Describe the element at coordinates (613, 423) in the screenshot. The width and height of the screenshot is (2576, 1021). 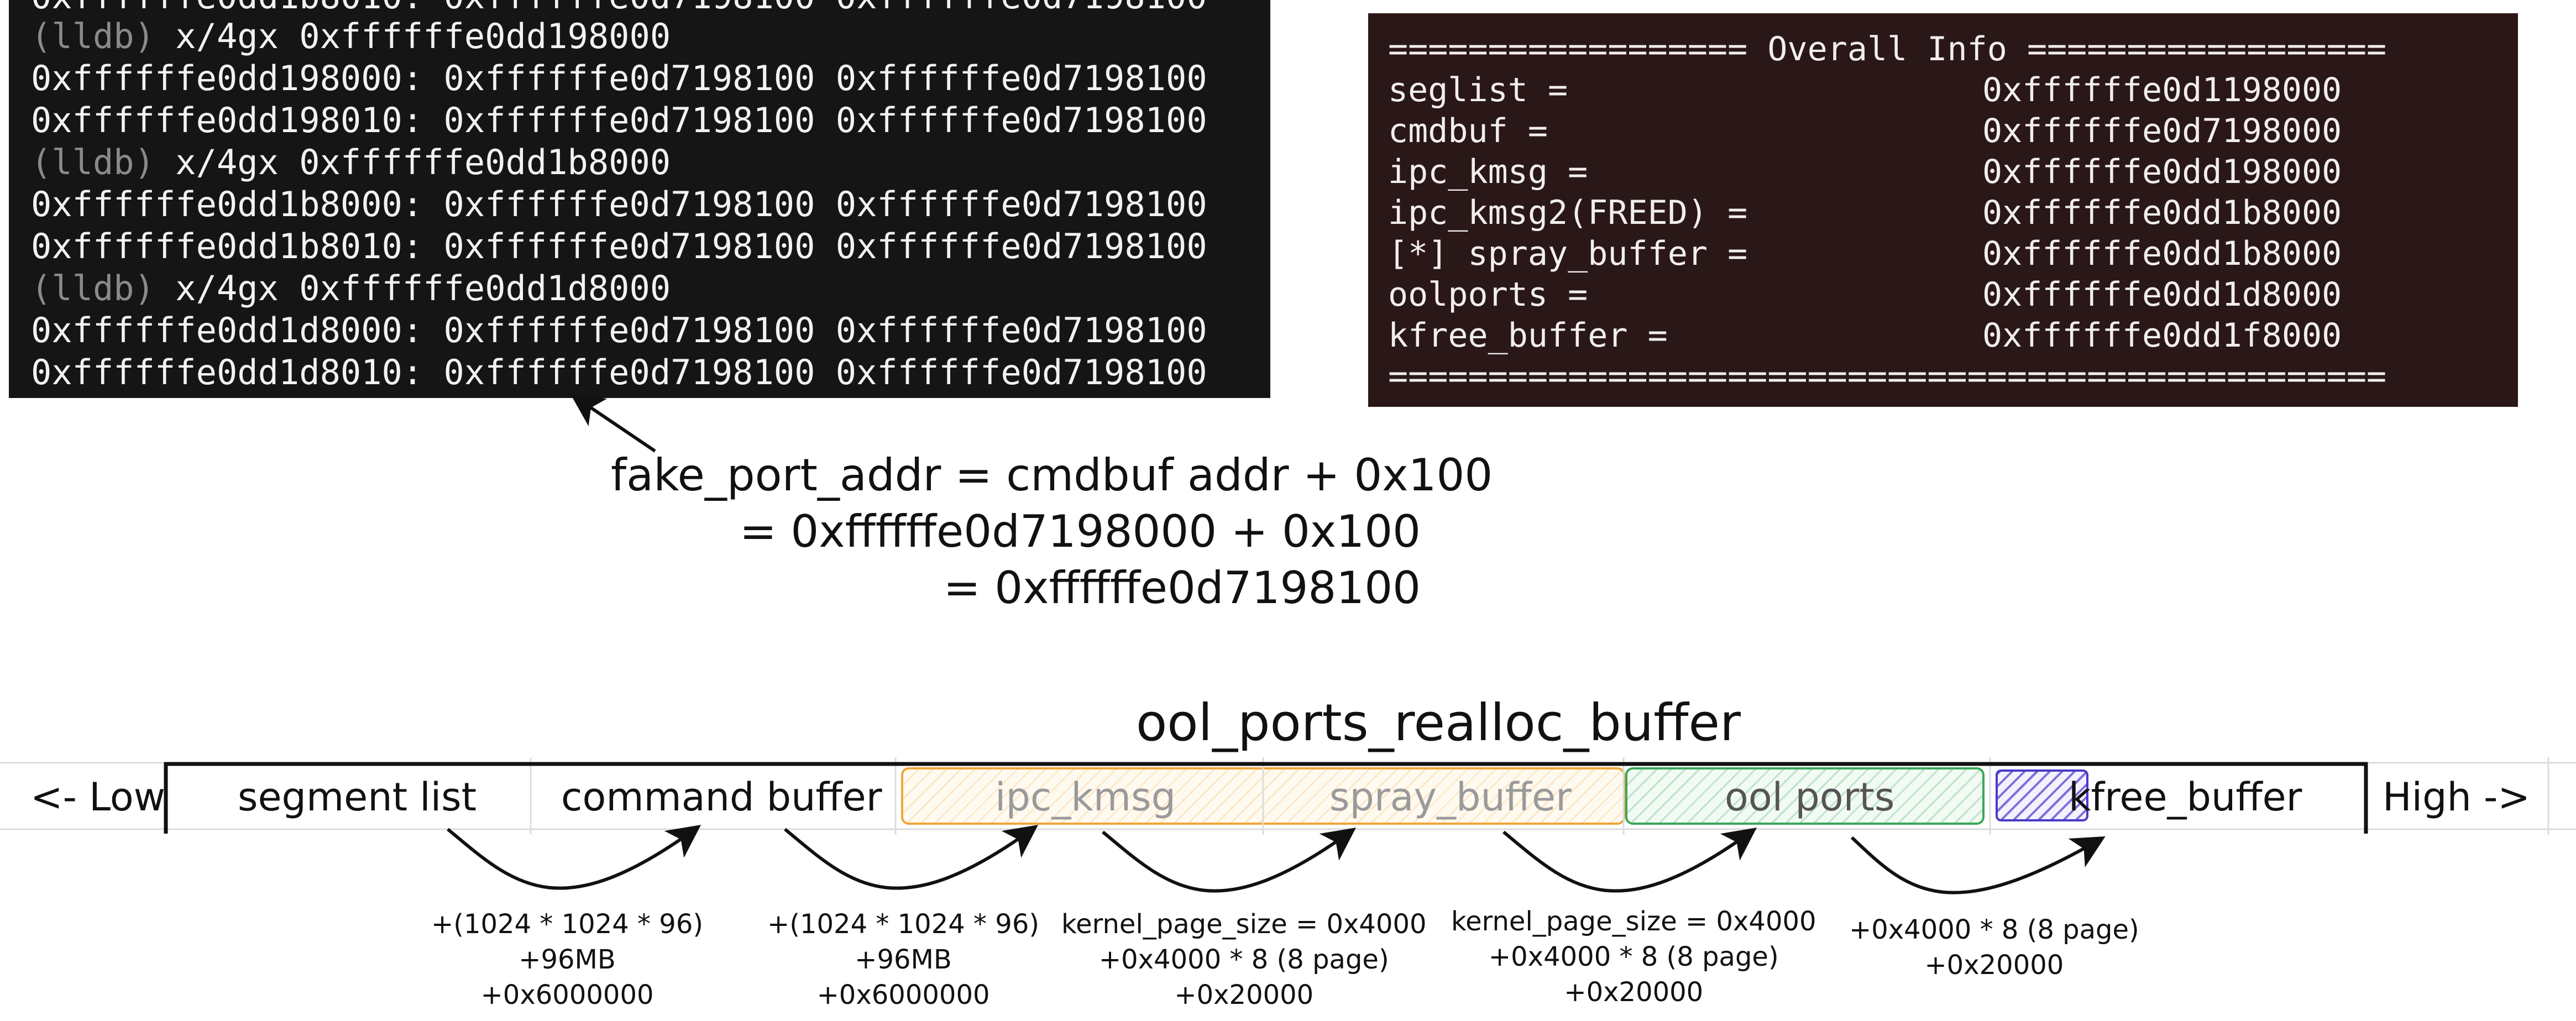
I see `pointer-arrow` at that location.